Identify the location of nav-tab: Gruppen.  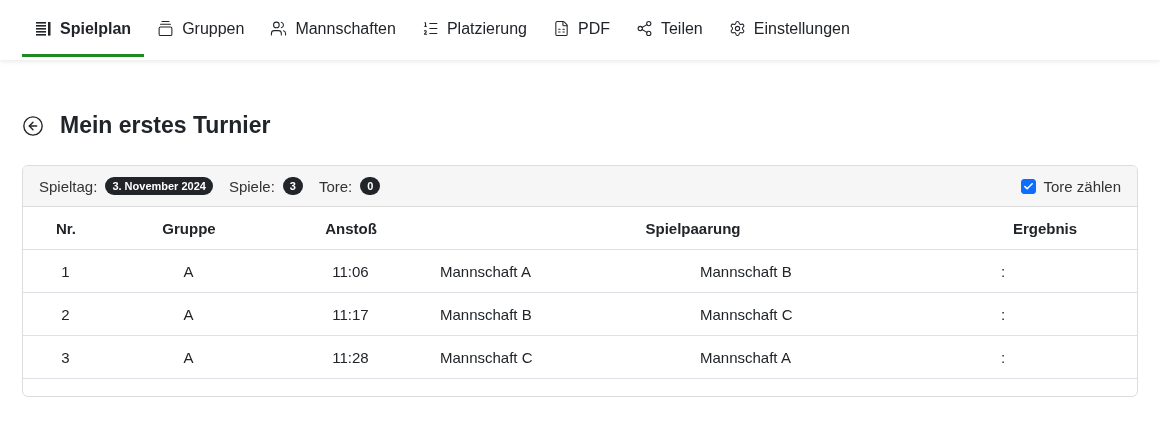
(201, 28).